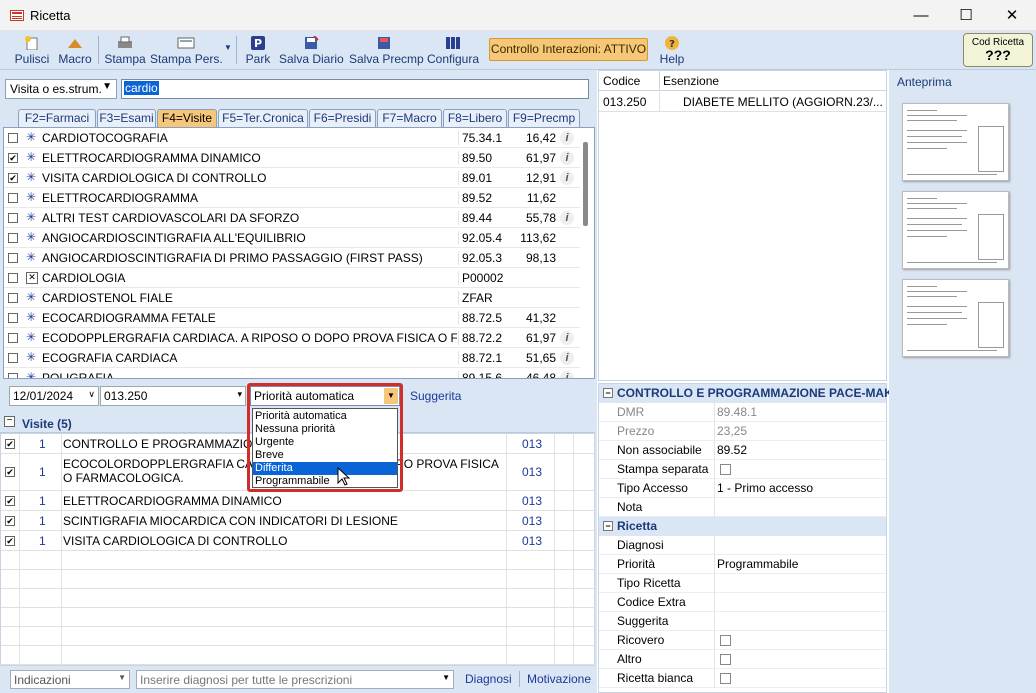 This screenshot has width=1036, height=693. Describe the element at coordinates (488, 679) in the screenshot. I see `diagnosi-button: Diagnosi` at that location.